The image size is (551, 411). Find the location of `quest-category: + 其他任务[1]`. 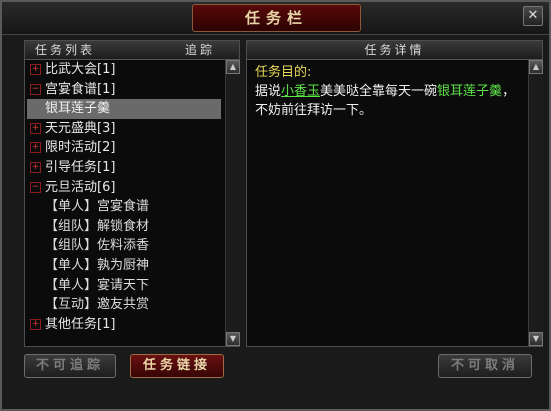

quest-category: + 其他任务[1] is located at coordinates (125, 325).